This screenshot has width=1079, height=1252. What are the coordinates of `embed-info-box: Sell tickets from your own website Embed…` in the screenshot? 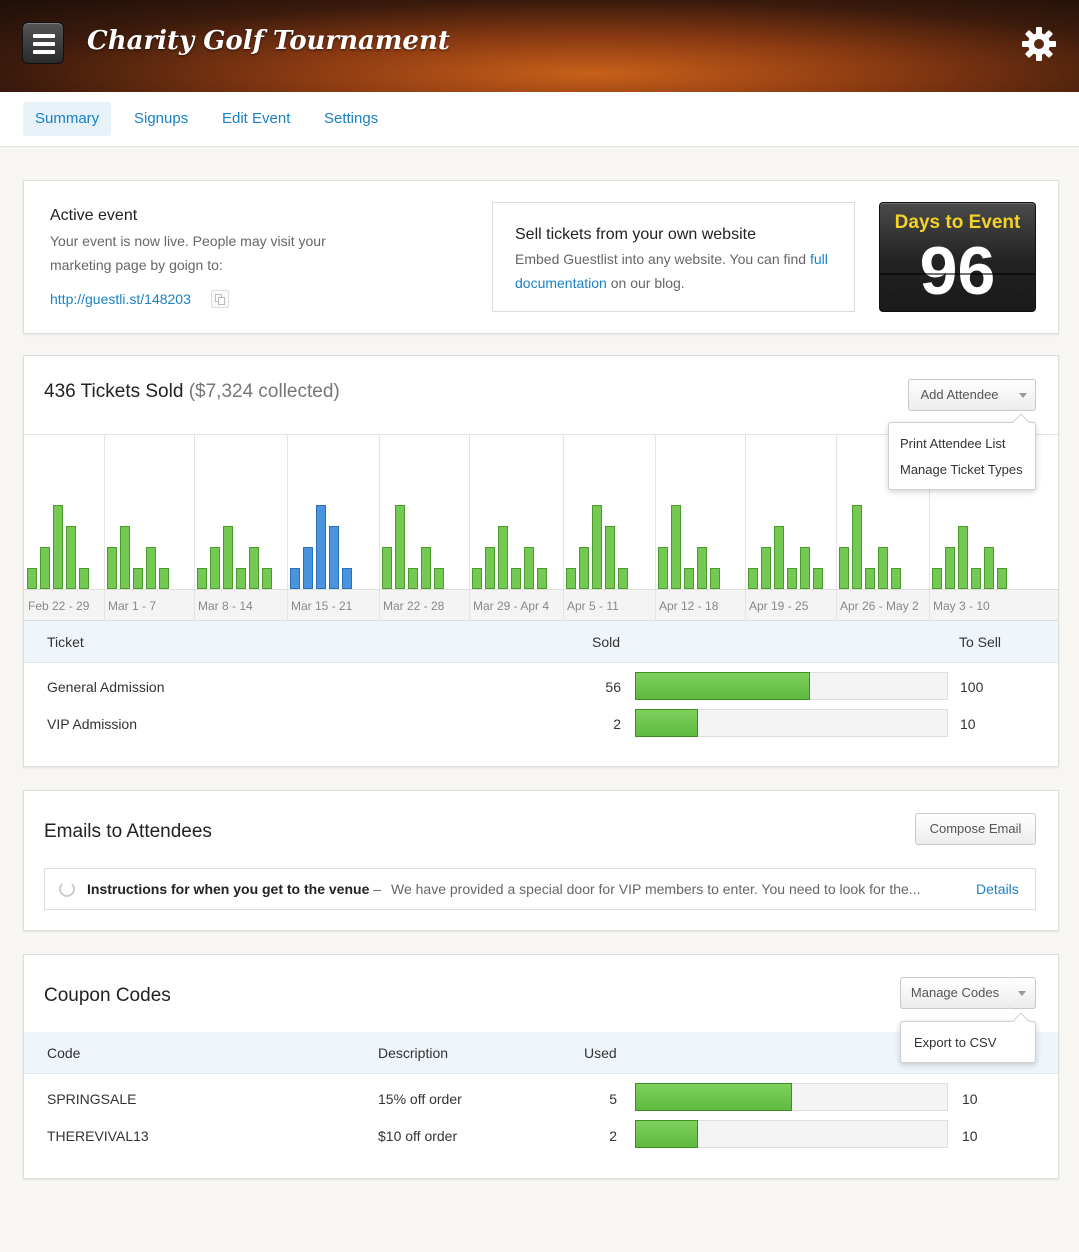 It's located at (673, 257).